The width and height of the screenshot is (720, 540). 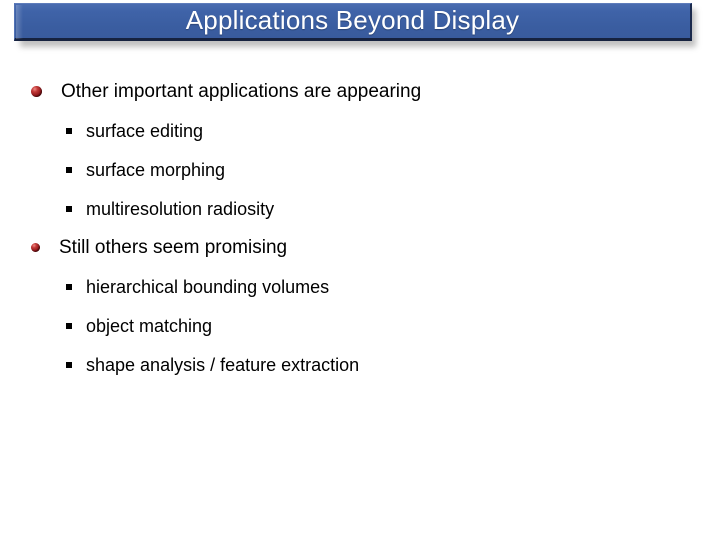 I want to click on bullet-item-level2: surface editing, so click(x=360, y=130).